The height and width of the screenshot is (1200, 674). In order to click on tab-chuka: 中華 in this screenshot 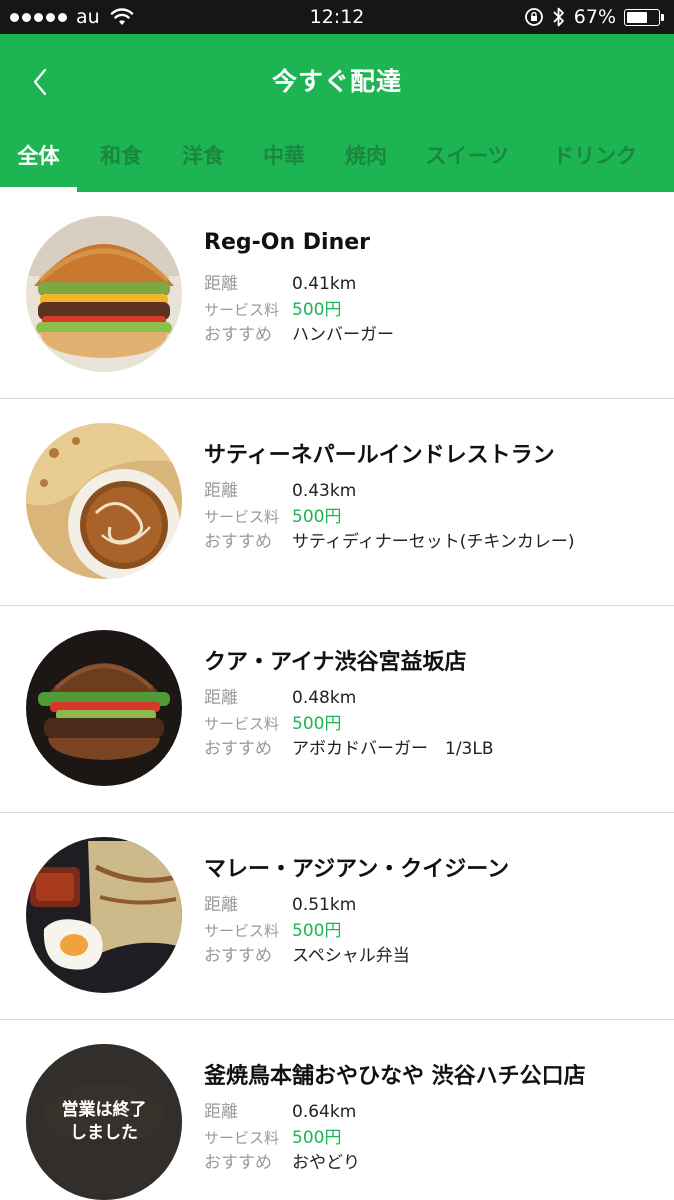, I will do `click(284, 161)`.